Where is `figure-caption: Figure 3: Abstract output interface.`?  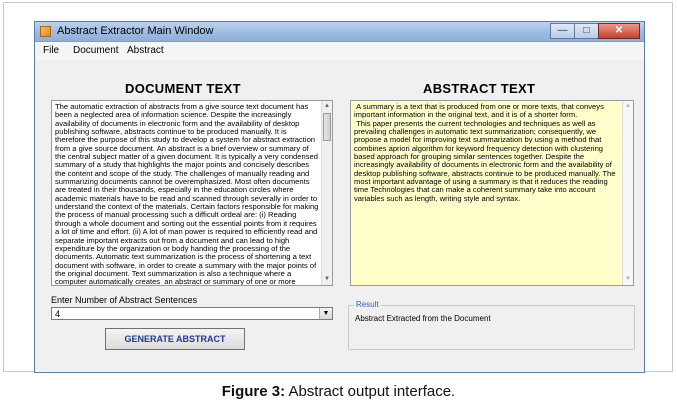
figure-caption: Figure 3: Abstract output interface. is located at coordinates (338, 391).